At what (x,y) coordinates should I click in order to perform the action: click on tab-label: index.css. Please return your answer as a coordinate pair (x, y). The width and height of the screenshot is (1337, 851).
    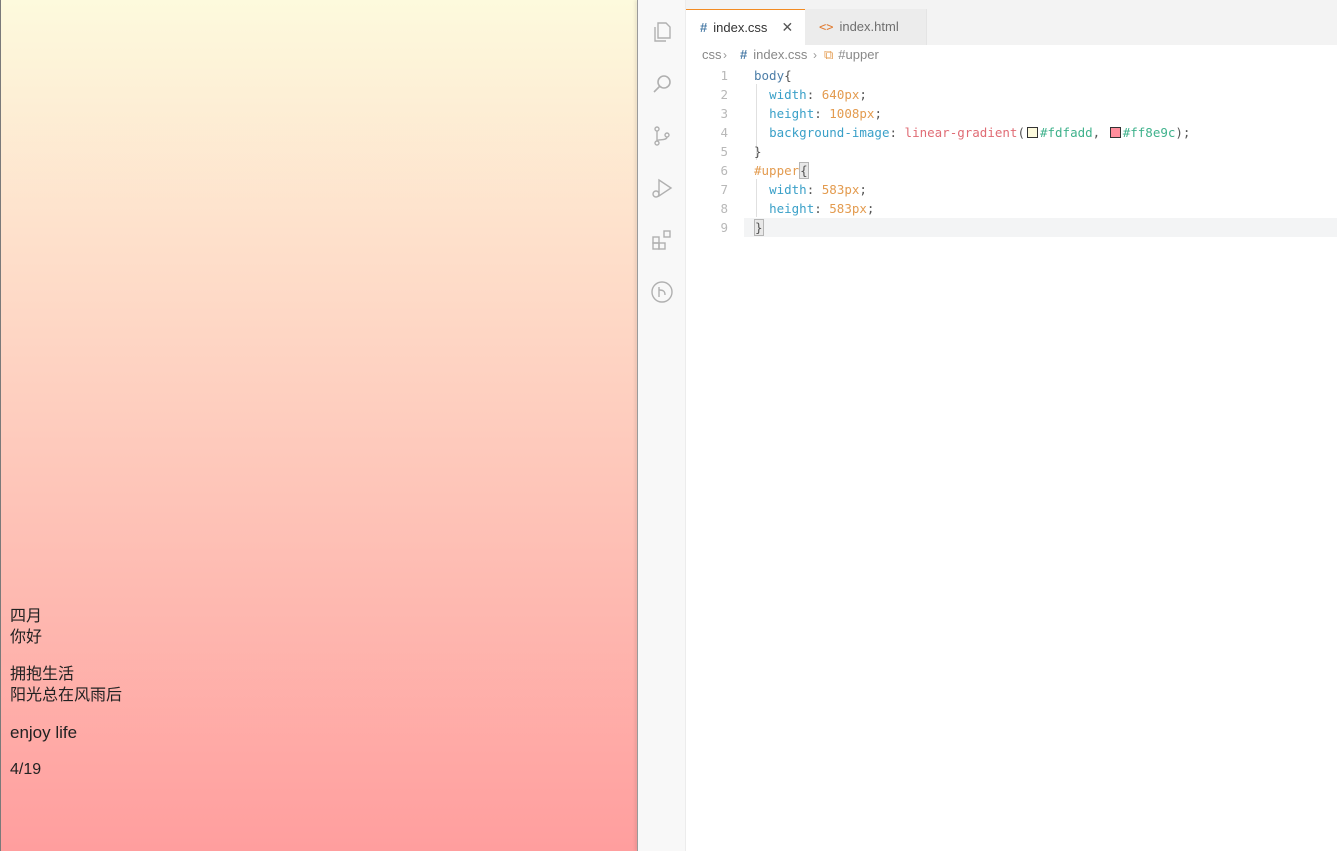
    Looking at the image, I should click on (740, 27).